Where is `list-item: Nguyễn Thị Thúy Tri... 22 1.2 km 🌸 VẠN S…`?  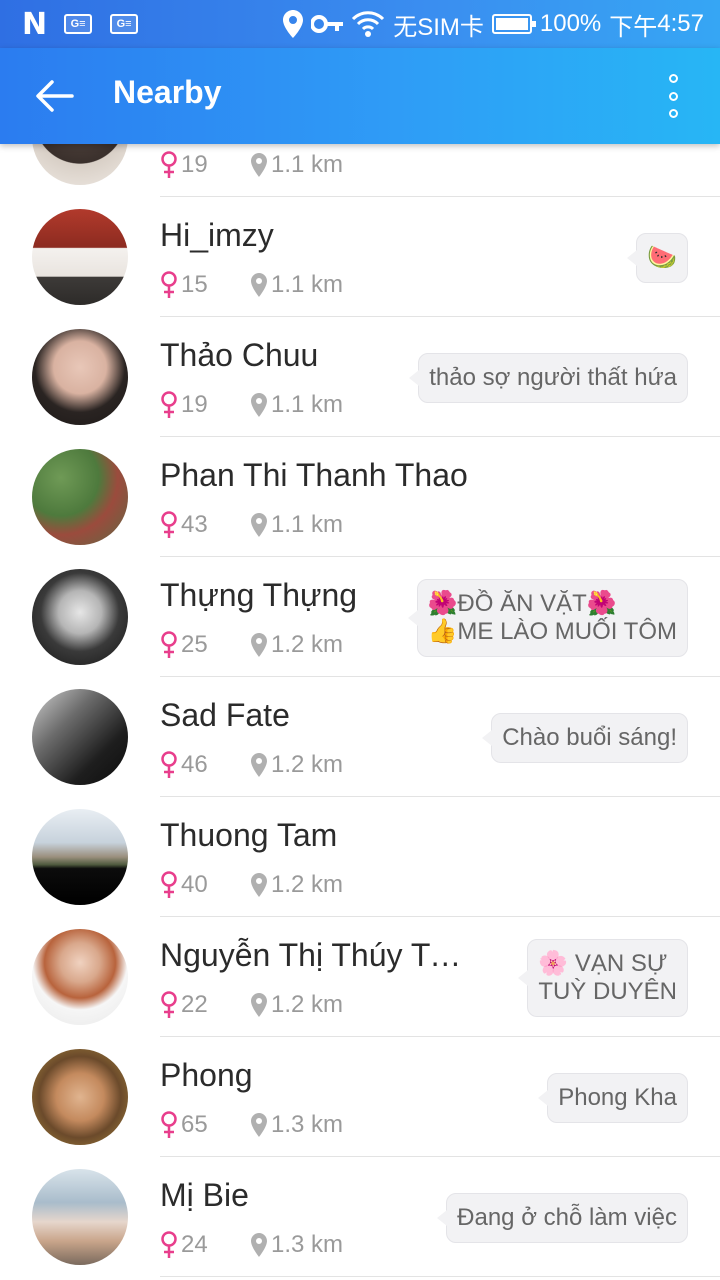 list-item: Nguyễn Thị Thúy Tri... 22 1.2 km 🌸 VẠN S… is located at coordinates (360, 977).